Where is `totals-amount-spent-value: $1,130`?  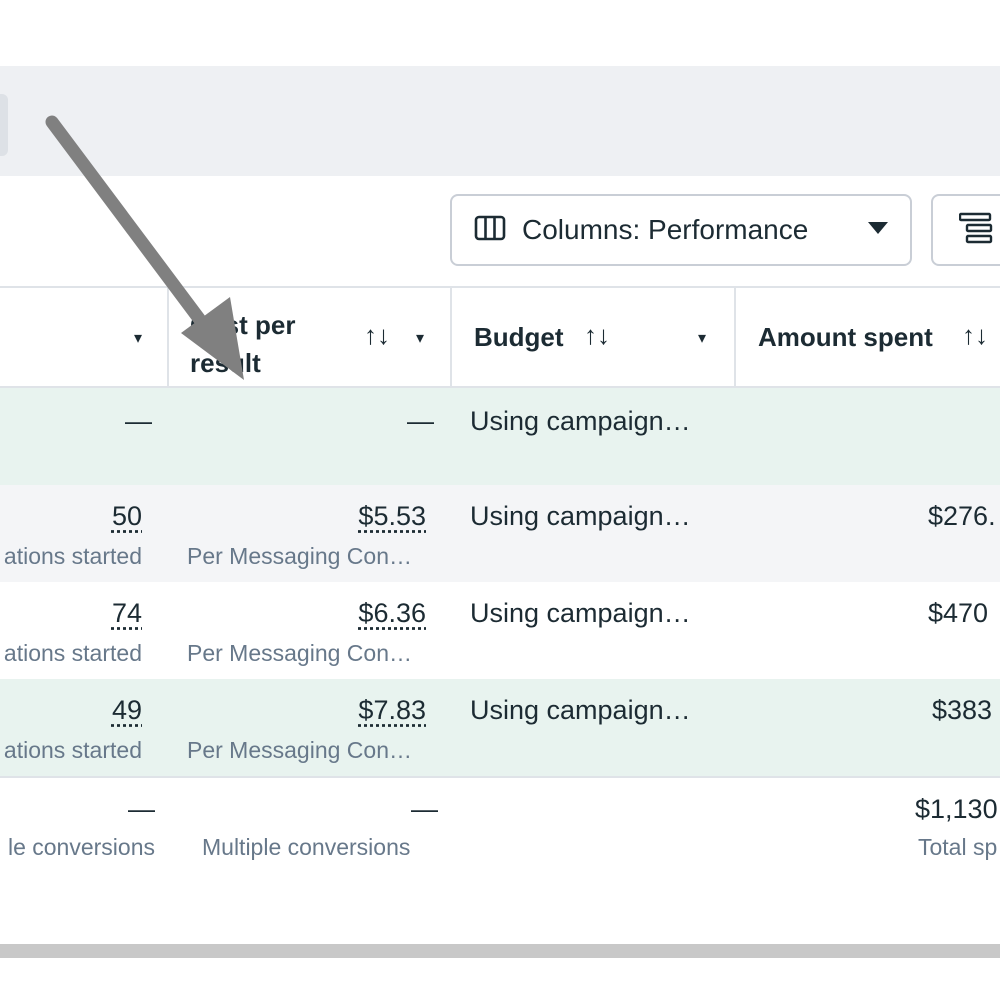
totals-amount-spent-value: $1,130 is located at coordinates (956, 809).